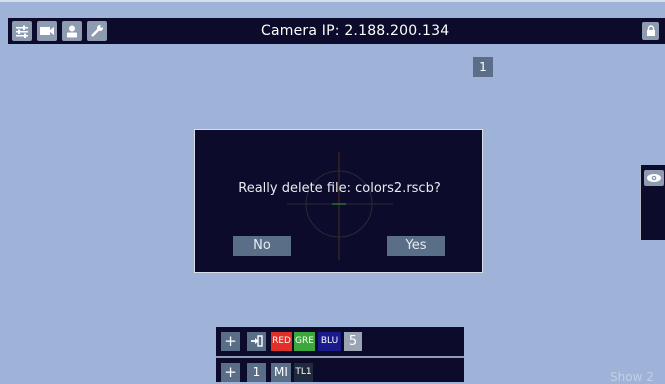 This screenshot has height=384, width=665. I want to click on index-button: 1, so click(256, 372).